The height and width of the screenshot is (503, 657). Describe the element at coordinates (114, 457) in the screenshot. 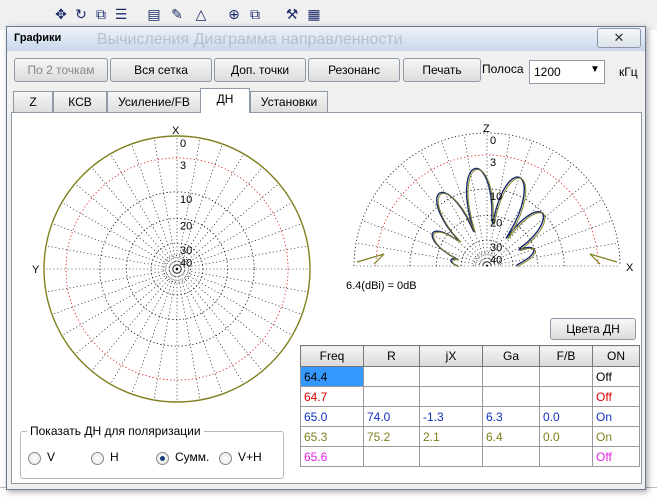

I see `radio-h-label: H` at that location.